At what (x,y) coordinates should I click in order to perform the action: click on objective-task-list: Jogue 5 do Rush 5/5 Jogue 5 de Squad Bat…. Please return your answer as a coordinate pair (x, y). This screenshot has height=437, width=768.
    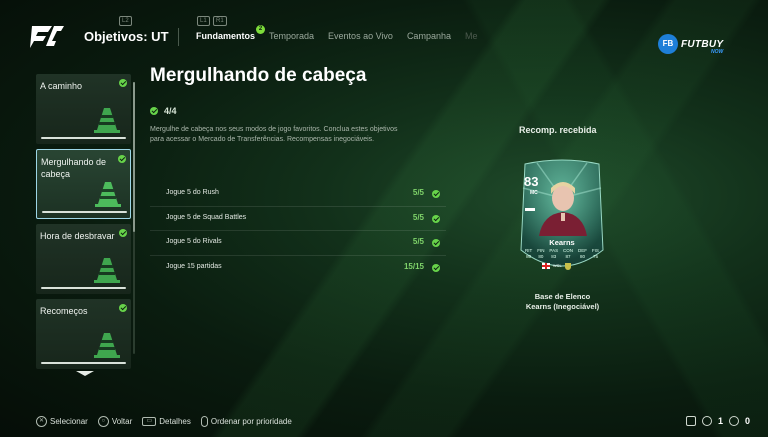
    Looking at the image, I should click on (298, 231).